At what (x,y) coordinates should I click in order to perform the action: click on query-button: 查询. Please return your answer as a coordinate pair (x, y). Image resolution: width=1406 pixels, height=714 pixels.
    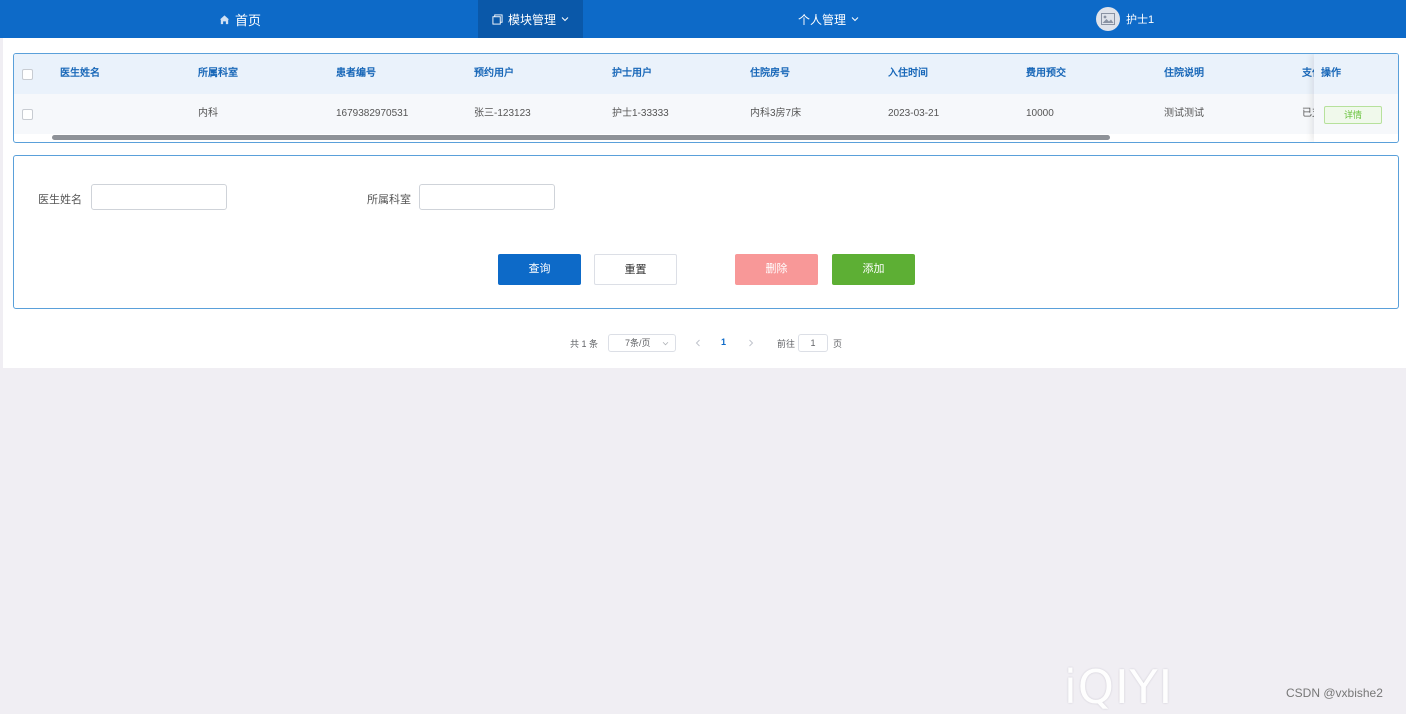
    Looking at the image, I should click on (539, 269).